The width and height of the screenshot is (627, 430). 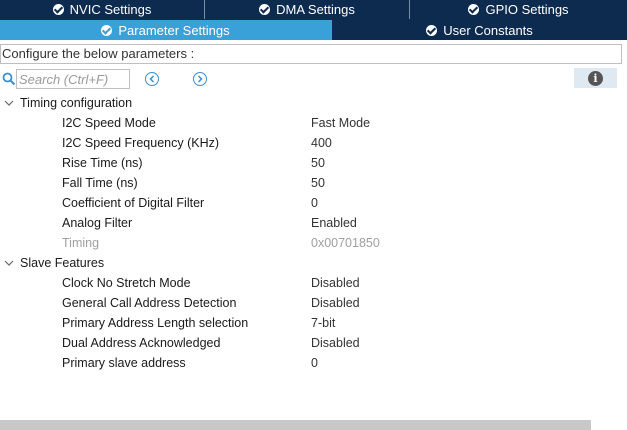 I want to click on info-icon: i, so click(x=595, y=78).